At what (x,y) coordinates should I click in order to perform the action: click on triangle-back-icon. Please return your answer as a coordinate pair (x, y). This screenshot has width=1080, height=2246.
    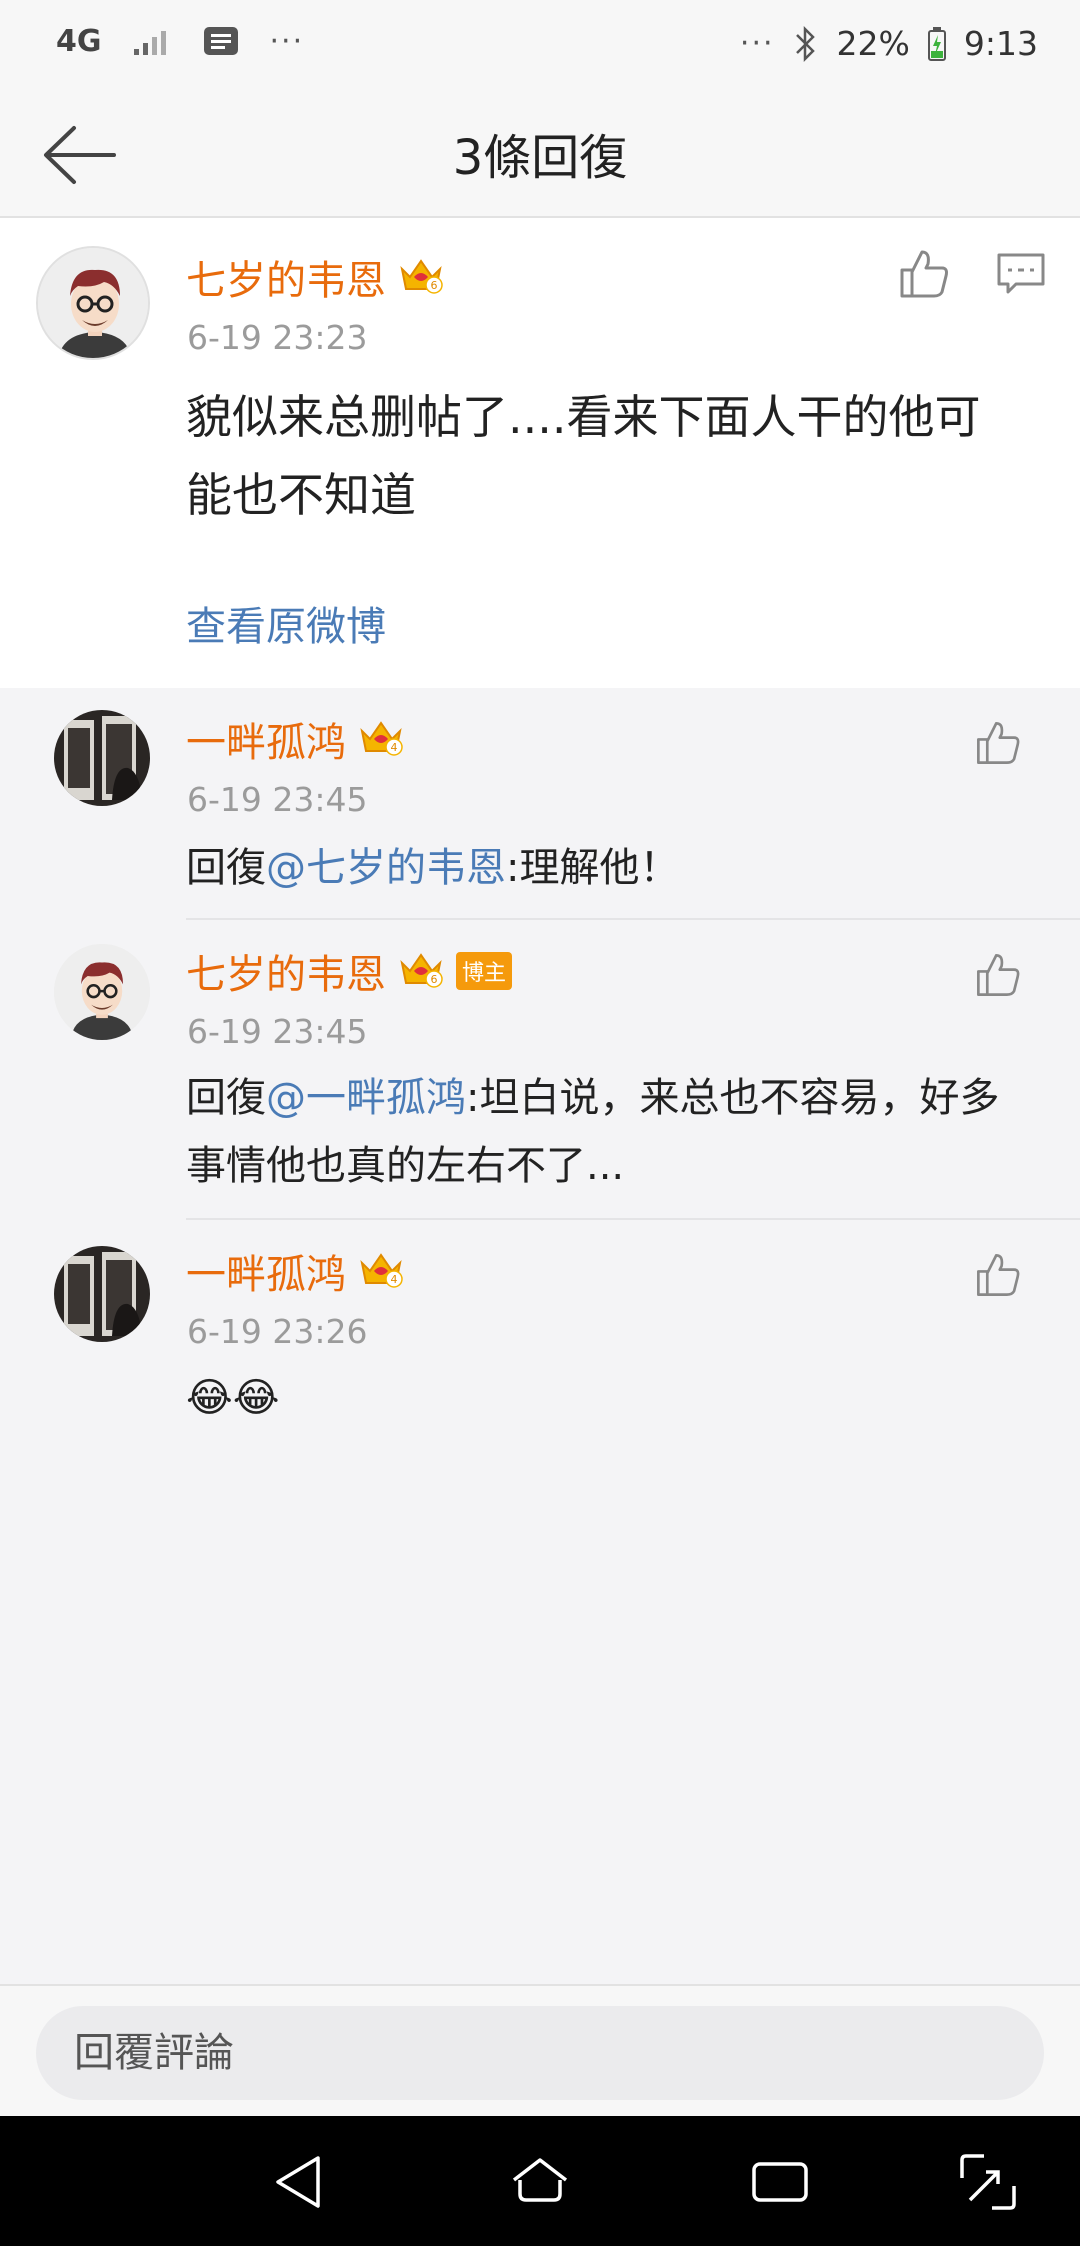
    Looking at the image, I should click on (298, 2182).